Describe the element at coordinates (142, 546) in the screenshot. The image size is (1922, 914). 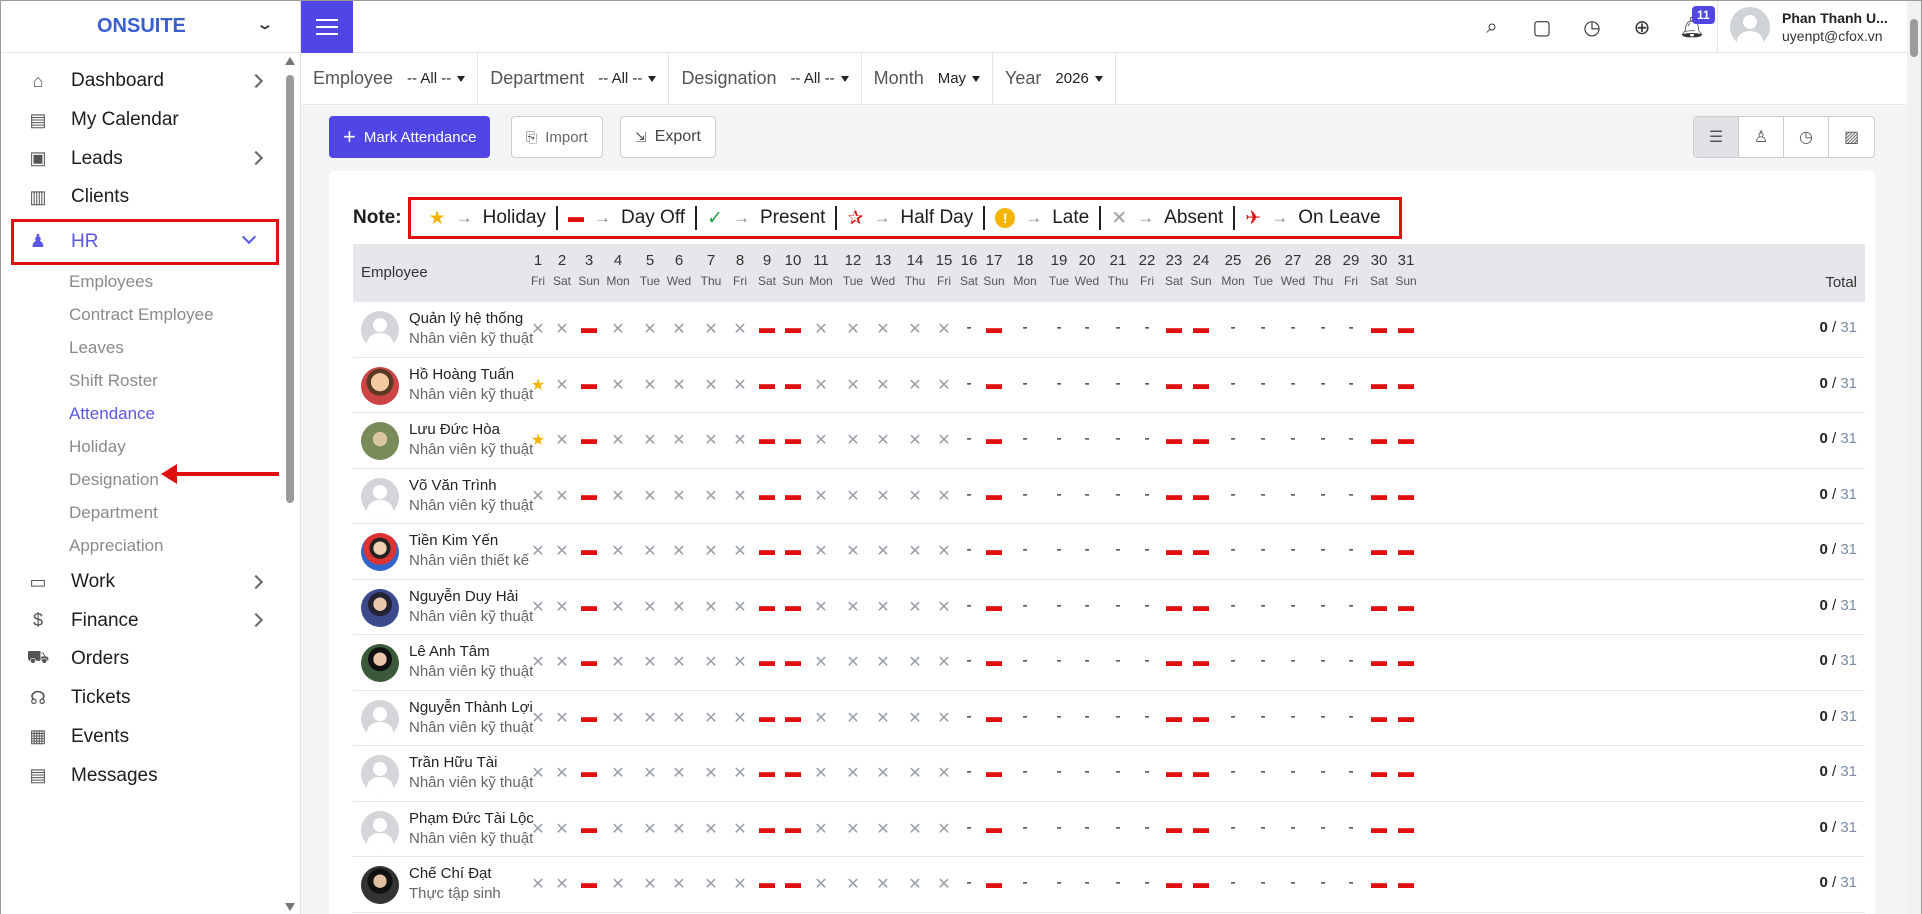
I see `sidebar-sub-appreciation: Appreciation` at that location.